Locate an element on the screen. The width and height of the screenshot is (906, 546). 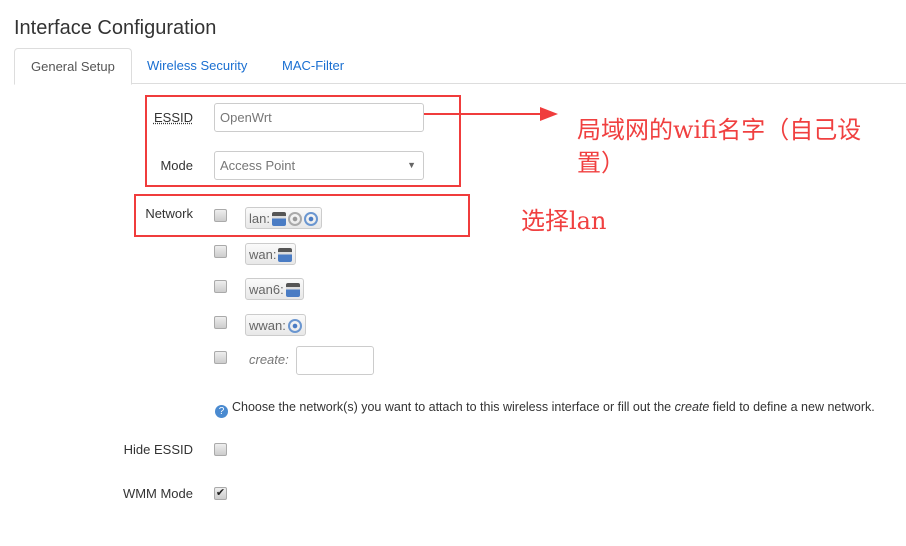
network-wan-checkbox is located at coordinates (220, 251).